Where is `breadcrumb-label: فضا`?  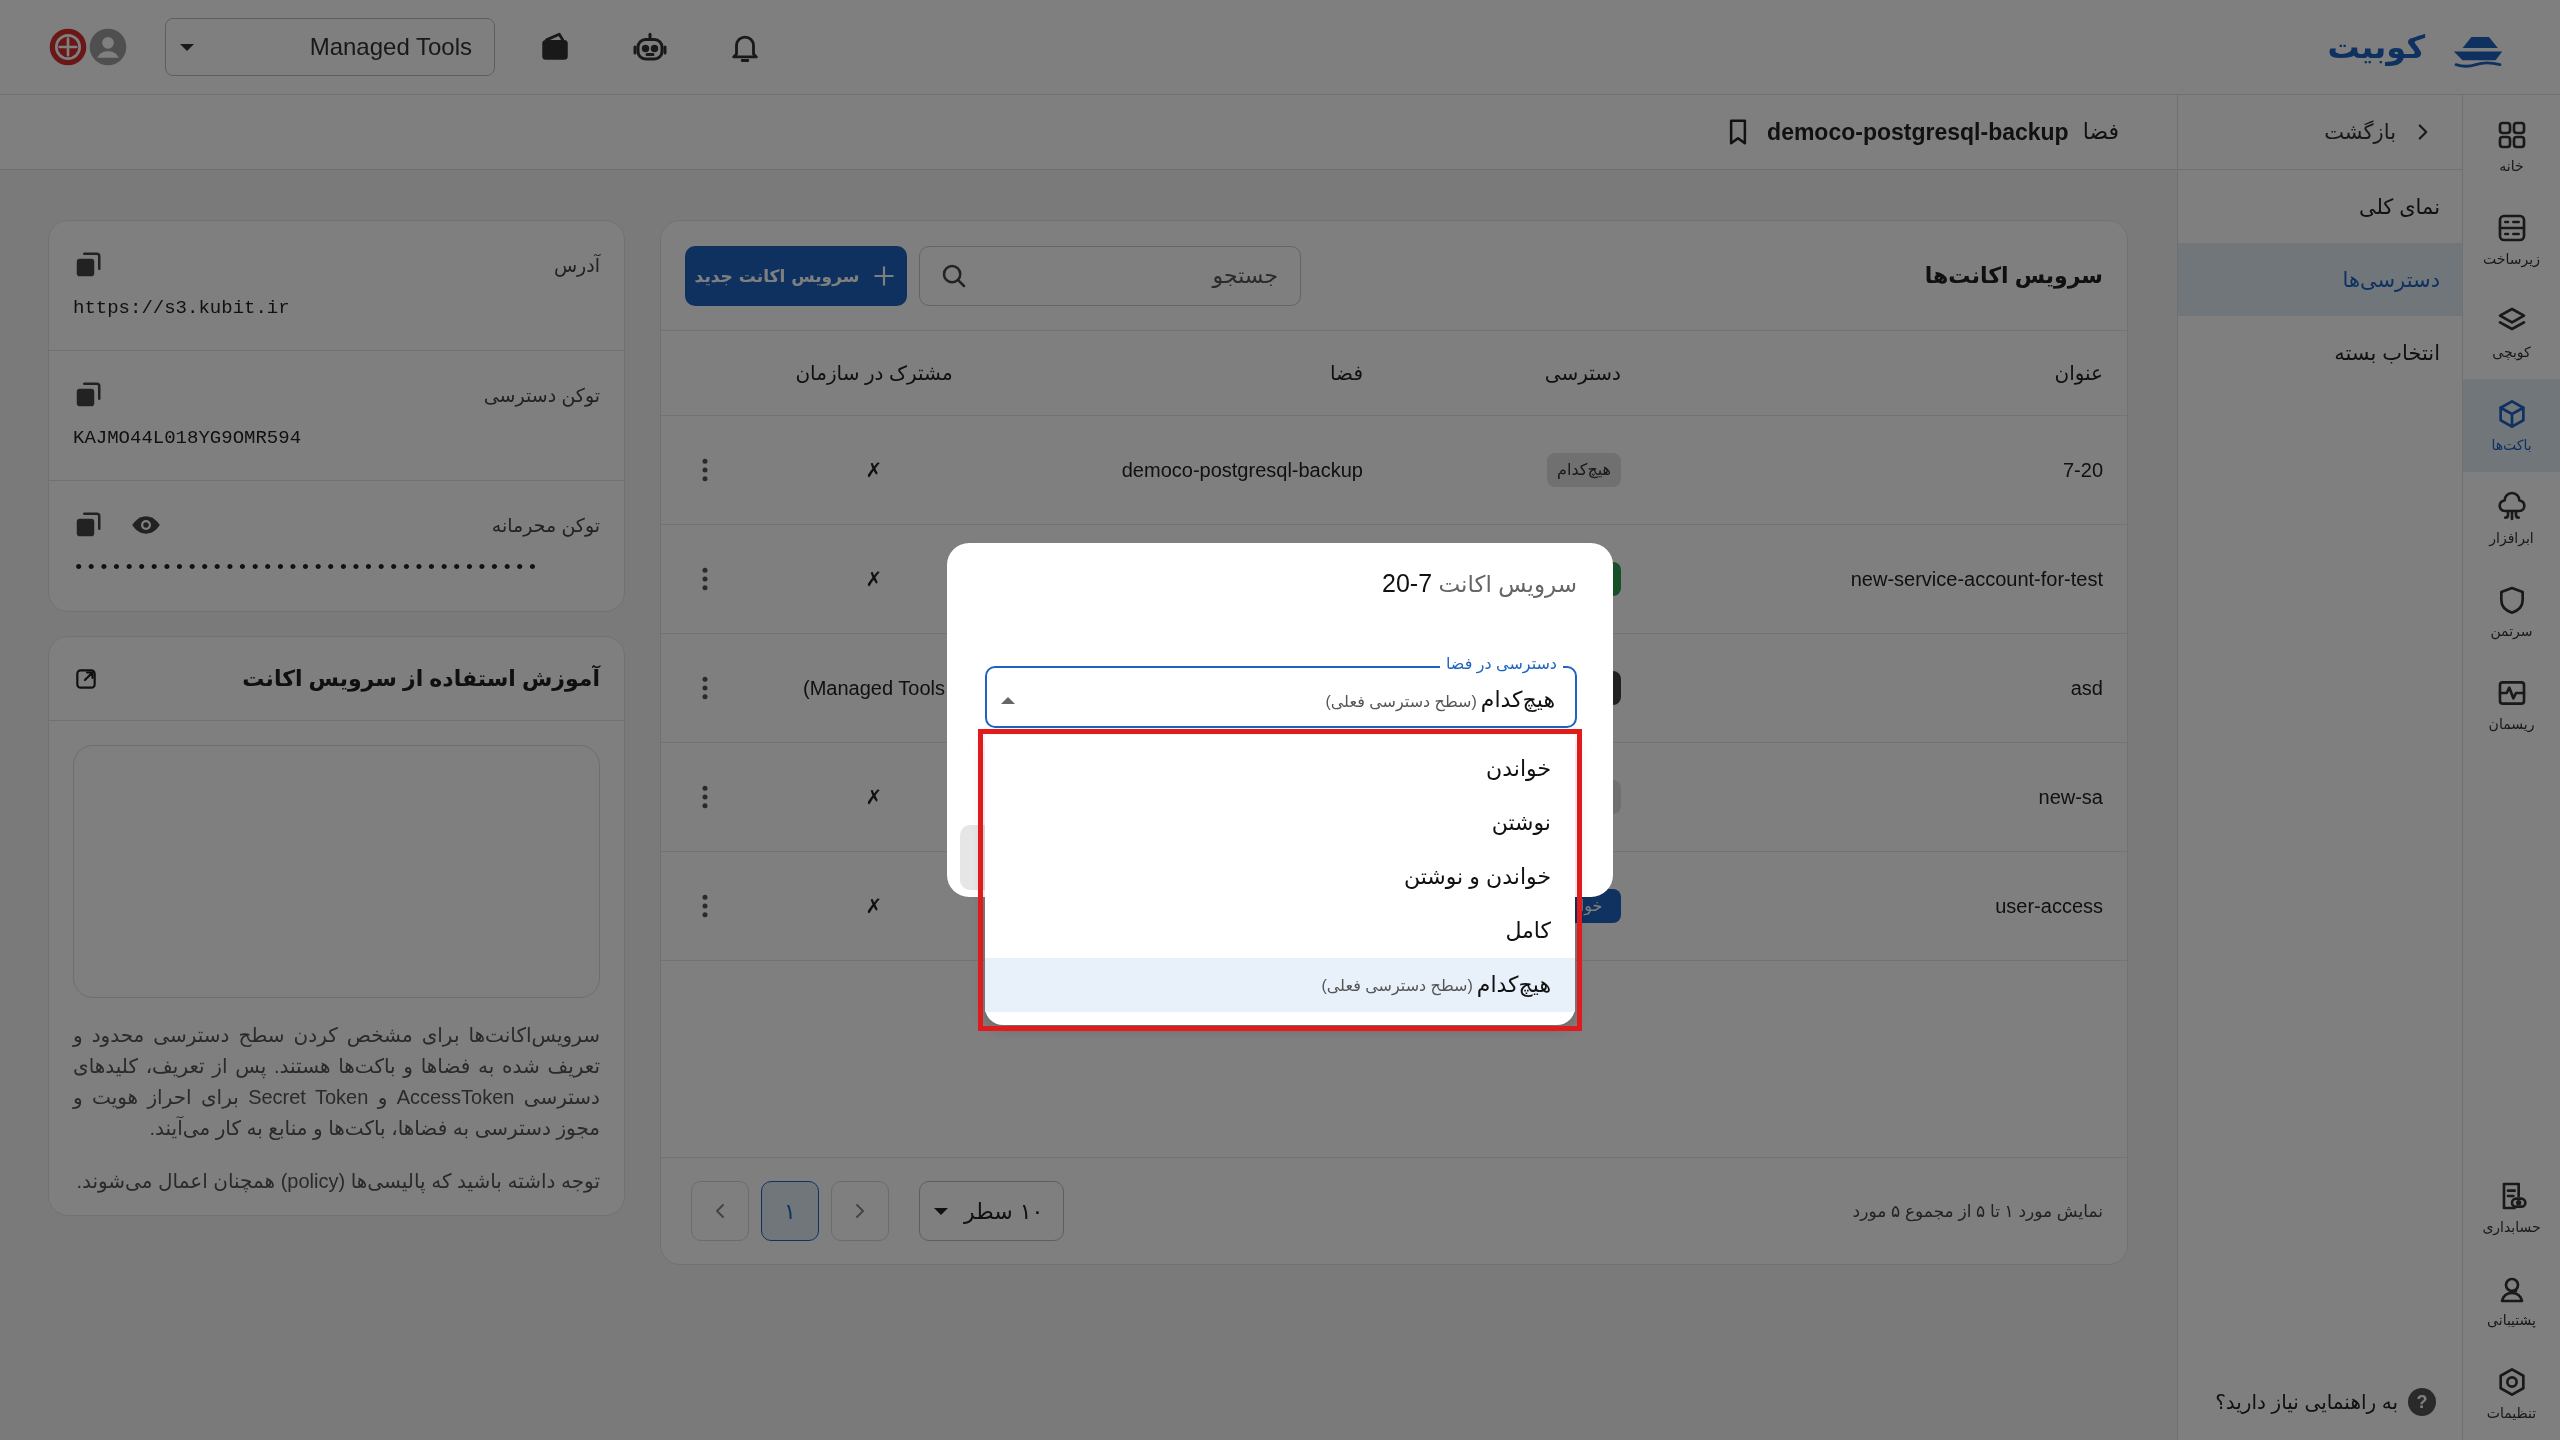 breadcrumb-label: فضا is located at coordinates (2100, 132).